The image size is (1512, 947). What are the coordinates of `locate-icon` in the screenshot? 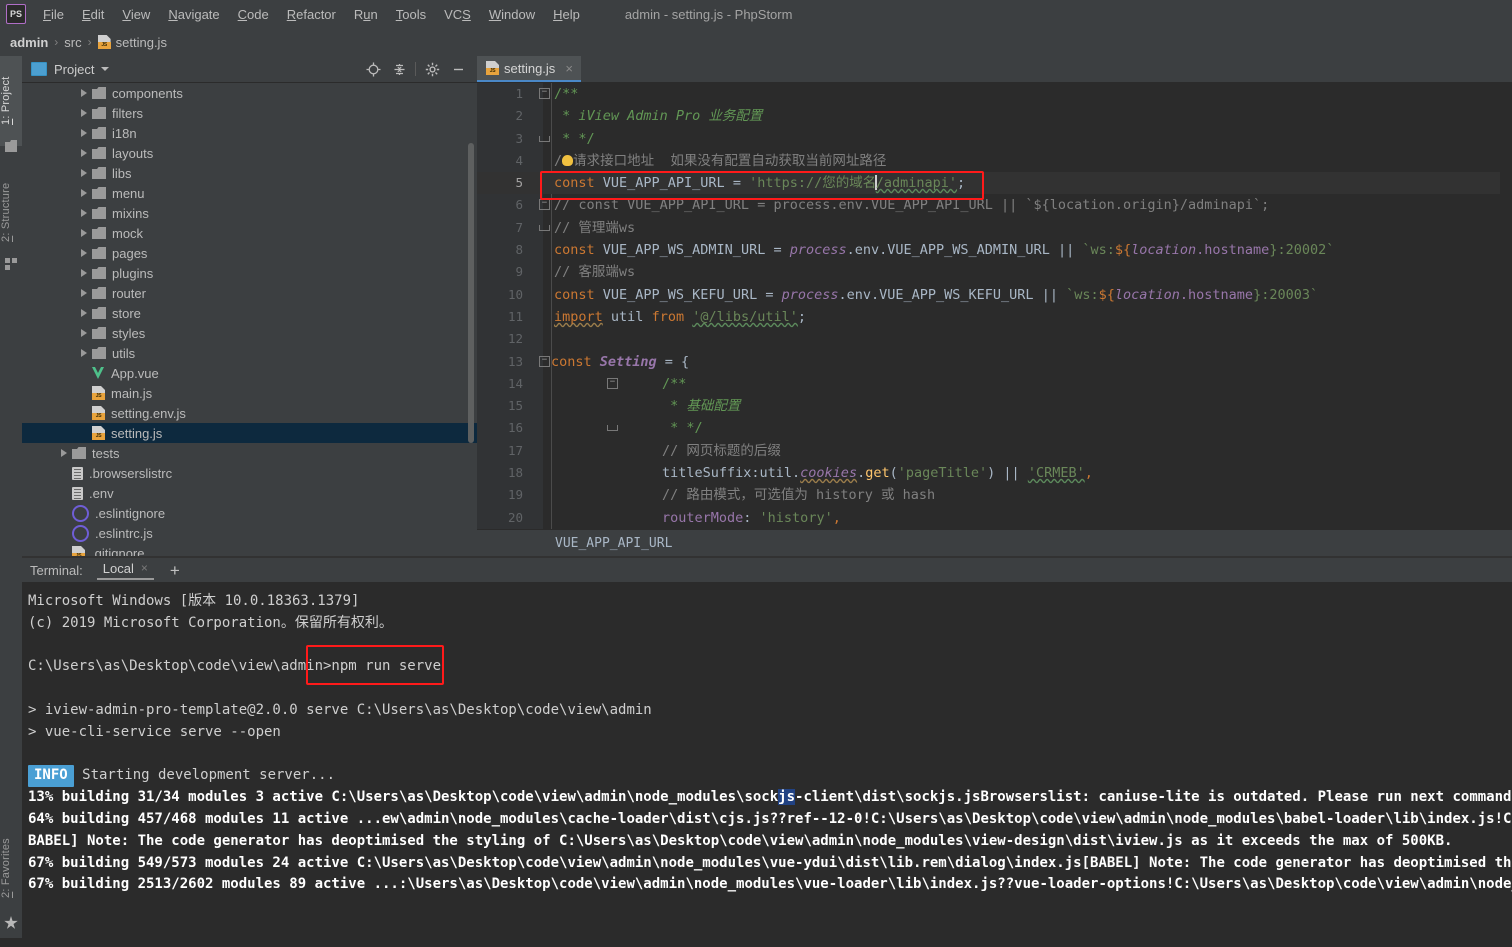 It's located at (373, 69).